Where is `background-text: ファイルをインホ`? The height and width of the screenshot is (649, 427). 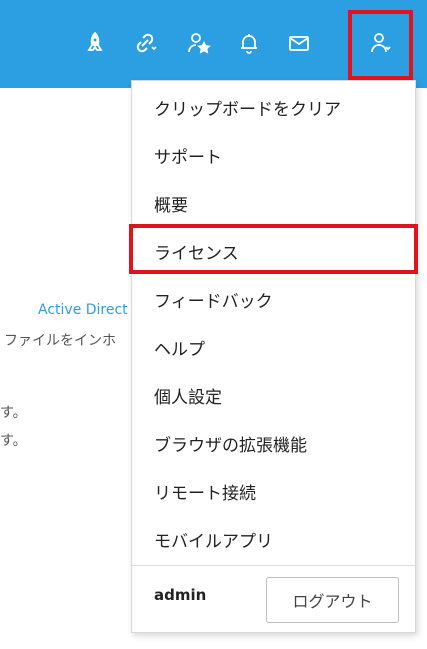
background-text: ファイルをインホ is located at coordinates (60, 341).